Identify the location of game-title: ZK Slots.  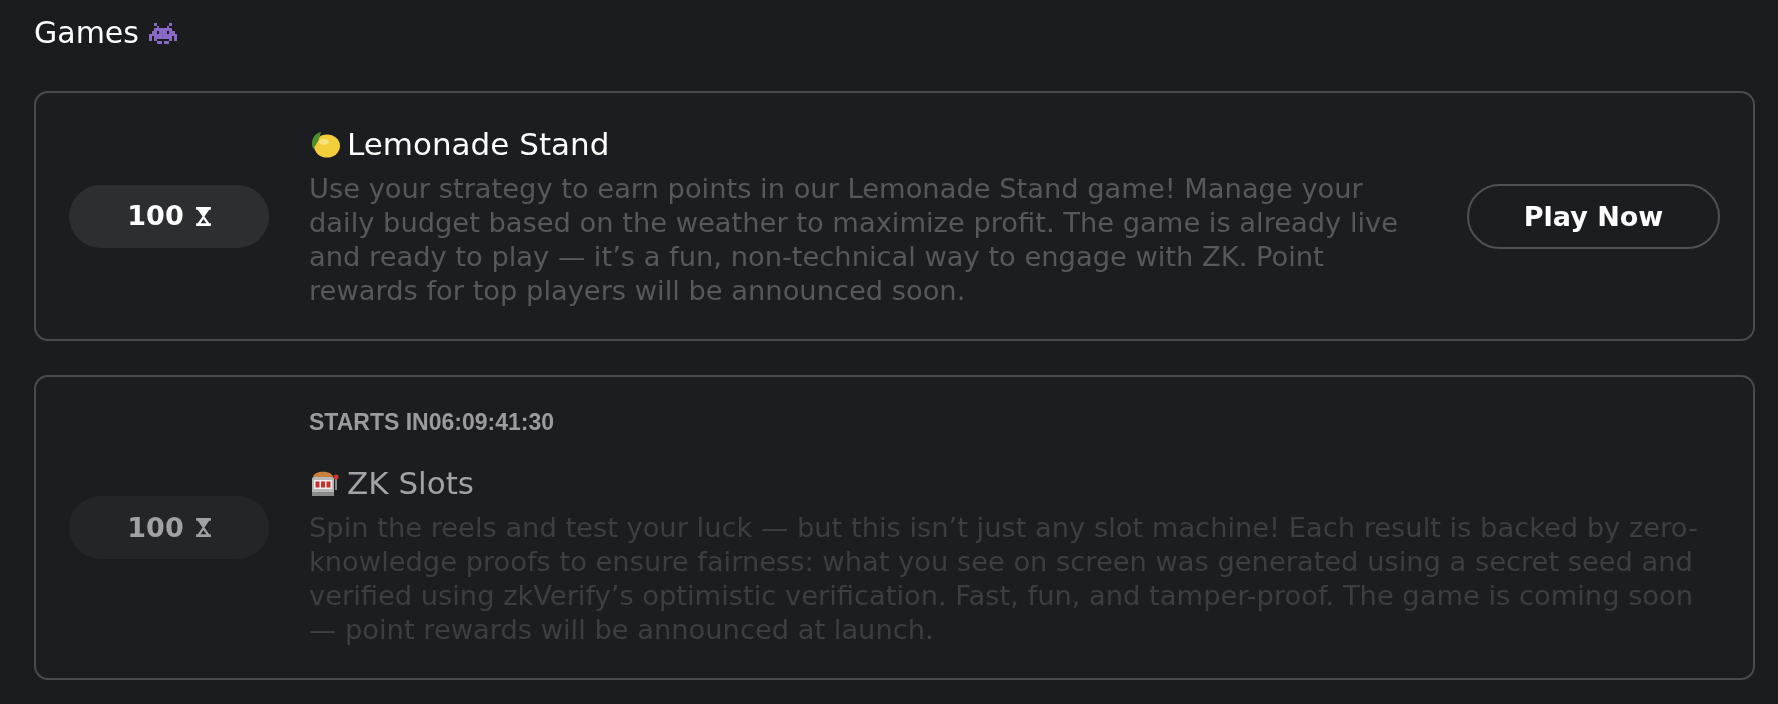
(410, 483).